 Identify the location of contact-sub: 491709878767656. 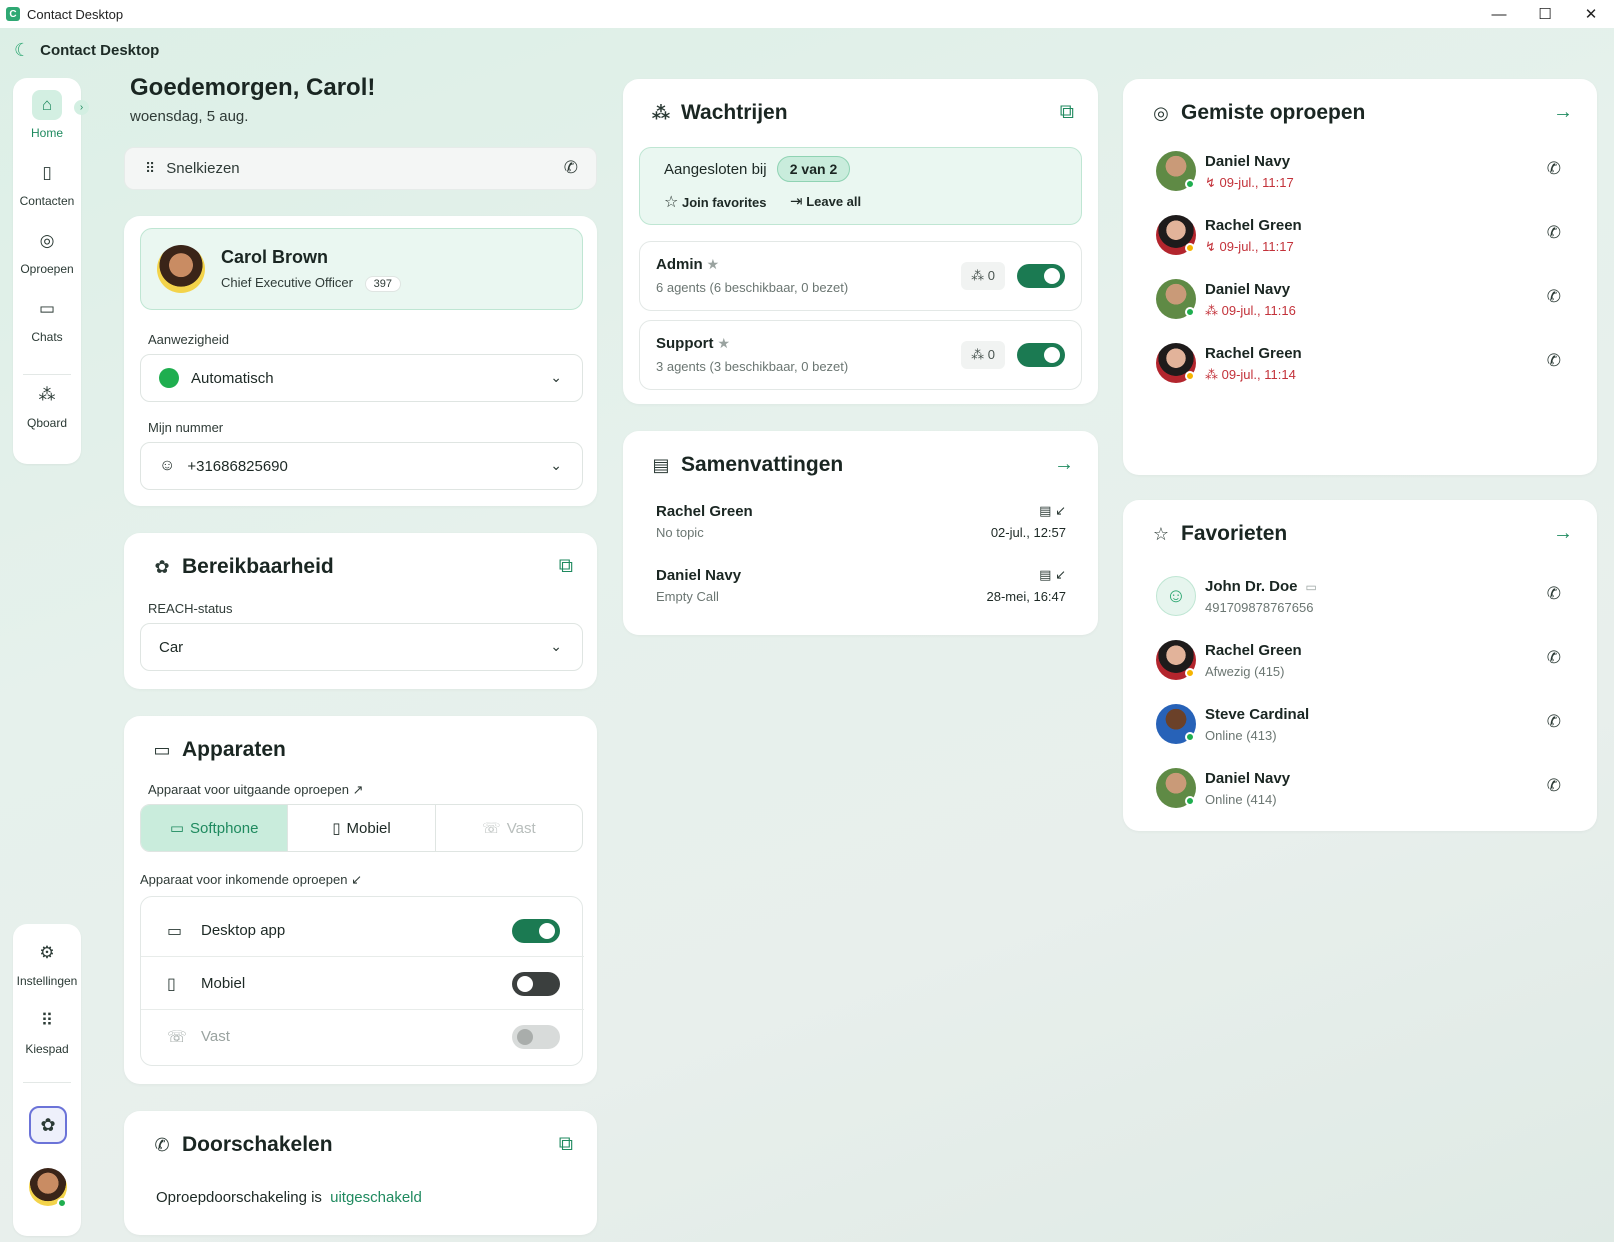
(1259, 607).